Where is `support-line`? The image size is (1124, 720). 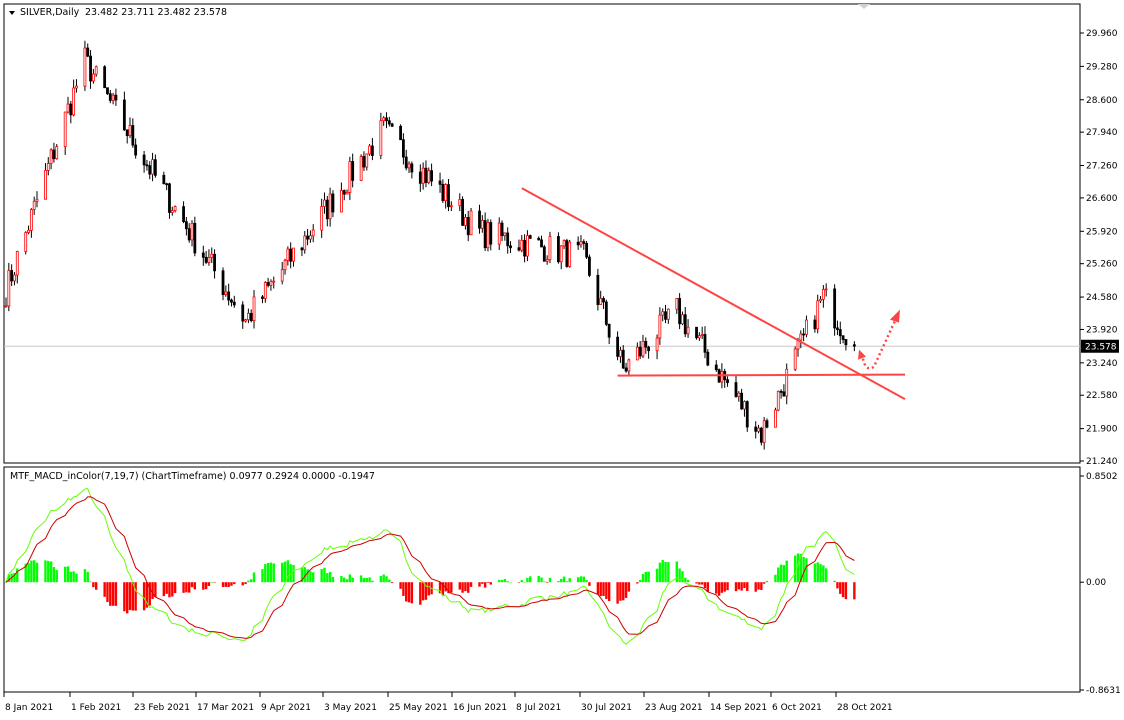
support-line is located at coordinates (761, 375).